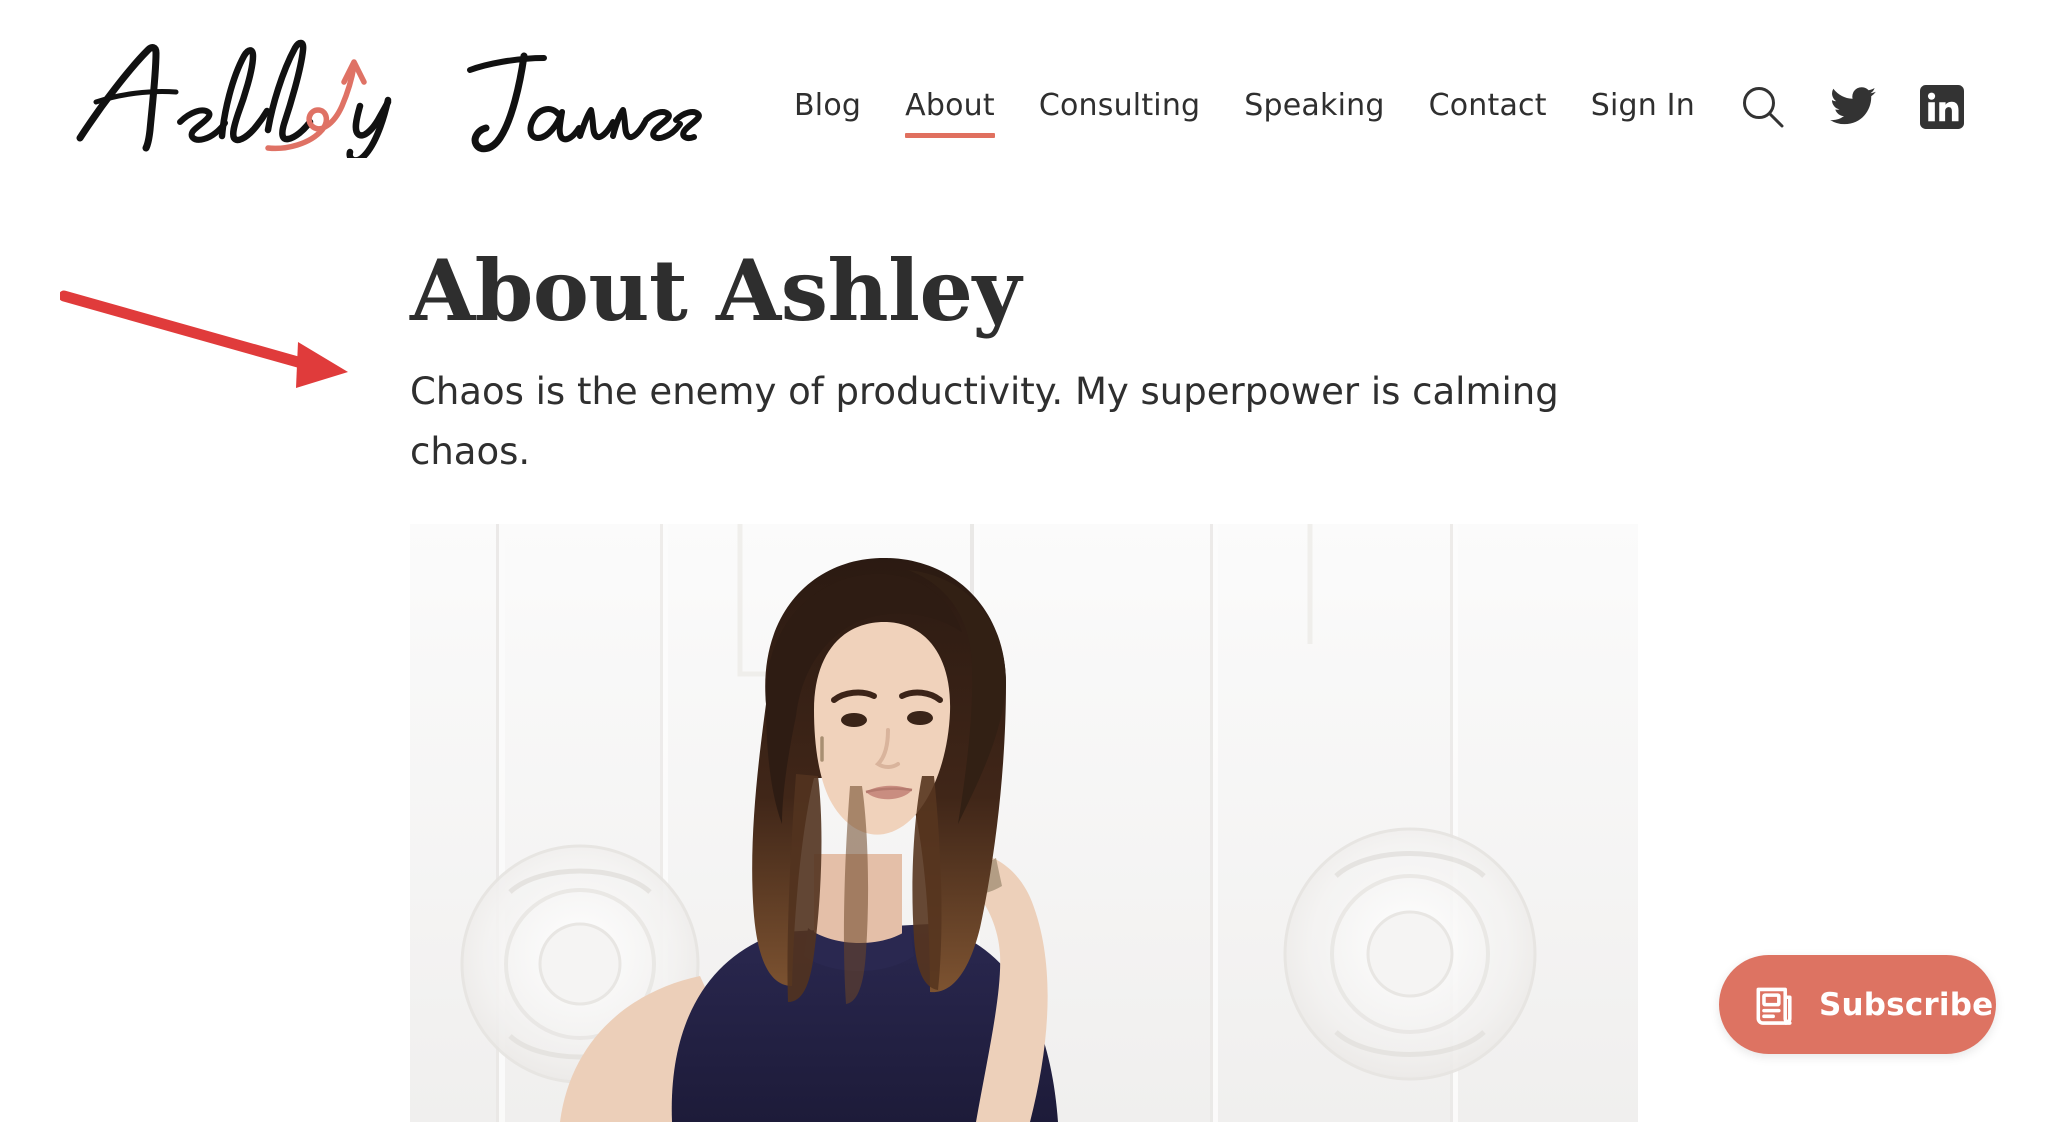 This screenshot has width=2048, height=1122. I want to click on nav-item-speaking: Speaking, so click(1314, 106).